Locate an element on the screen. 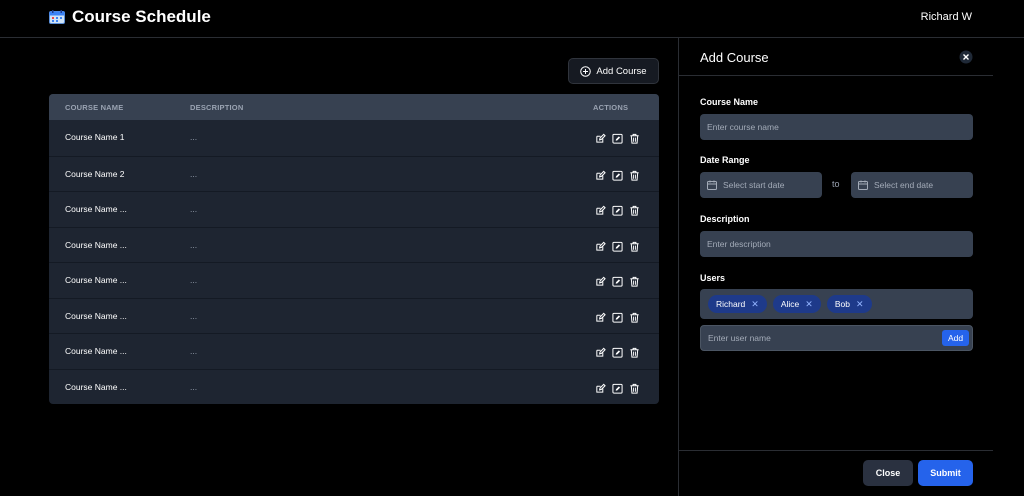  date-range-label: Date Range is located at coordinates (725, 160).